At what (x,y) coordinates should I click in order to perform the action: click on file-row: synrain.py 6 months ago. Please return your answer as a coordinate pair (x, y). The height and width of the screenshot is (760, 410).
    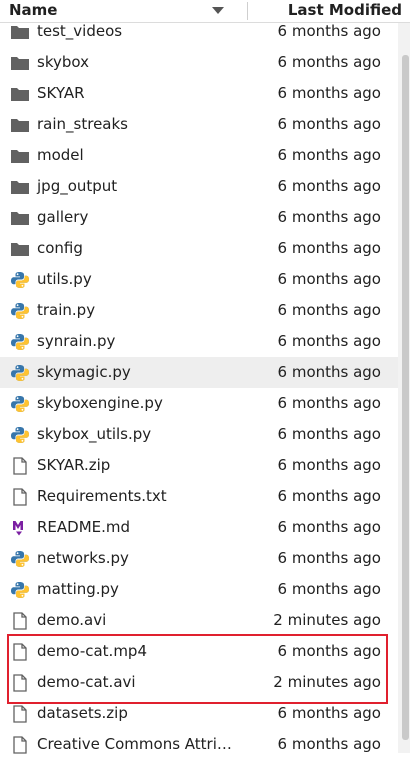
    Looking at the image, I should click on (199, 341).